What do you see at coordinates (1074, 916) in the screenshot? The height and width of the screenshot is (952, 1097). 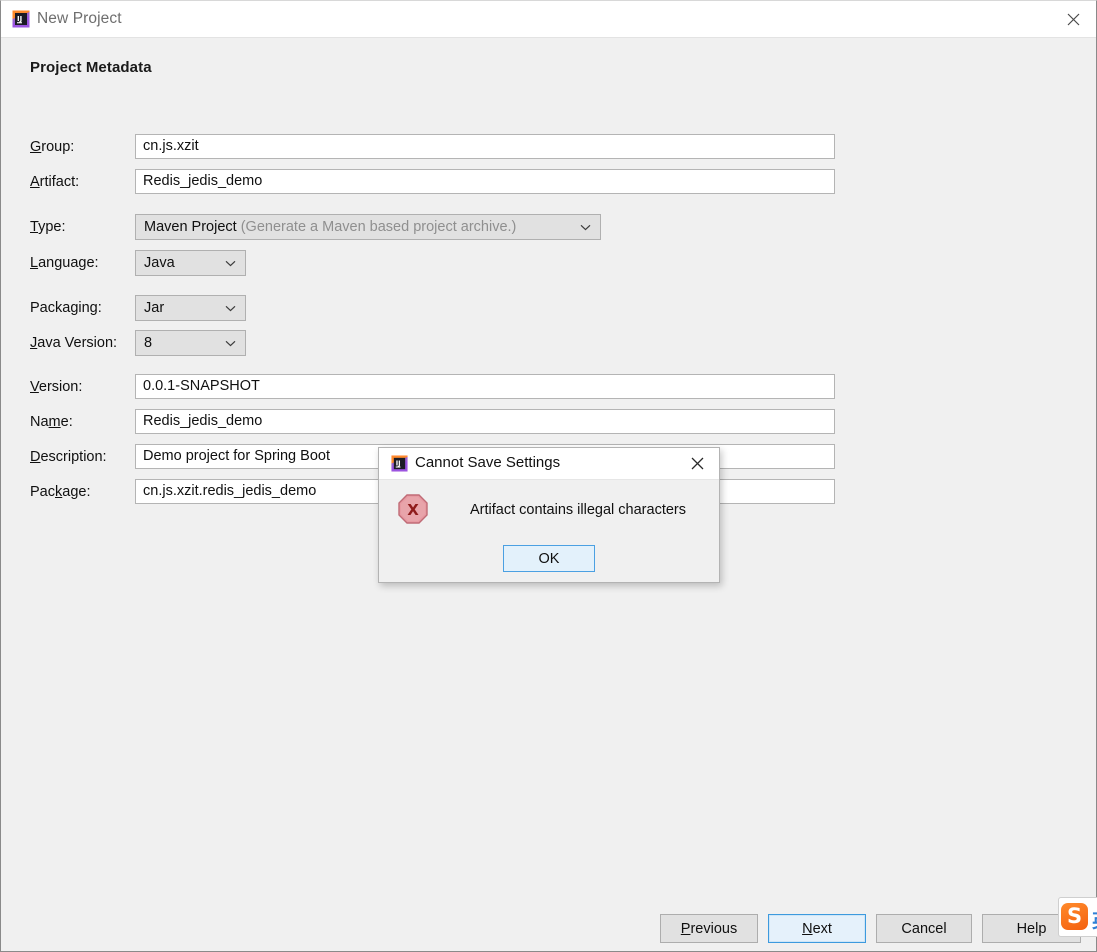 I see `sogou-logo-icon: S` at bounding box center [1074, 916].